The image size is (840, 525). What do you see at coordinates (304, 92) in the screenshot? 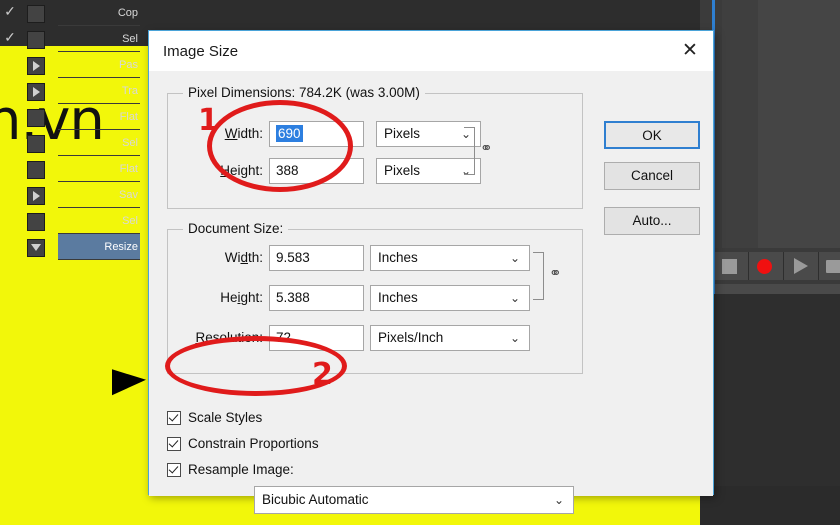
I see `pixel-dimensions-legend: Pixel Dimensions: 784.2K (was 3.00M)` at bounding box center [304, 92].